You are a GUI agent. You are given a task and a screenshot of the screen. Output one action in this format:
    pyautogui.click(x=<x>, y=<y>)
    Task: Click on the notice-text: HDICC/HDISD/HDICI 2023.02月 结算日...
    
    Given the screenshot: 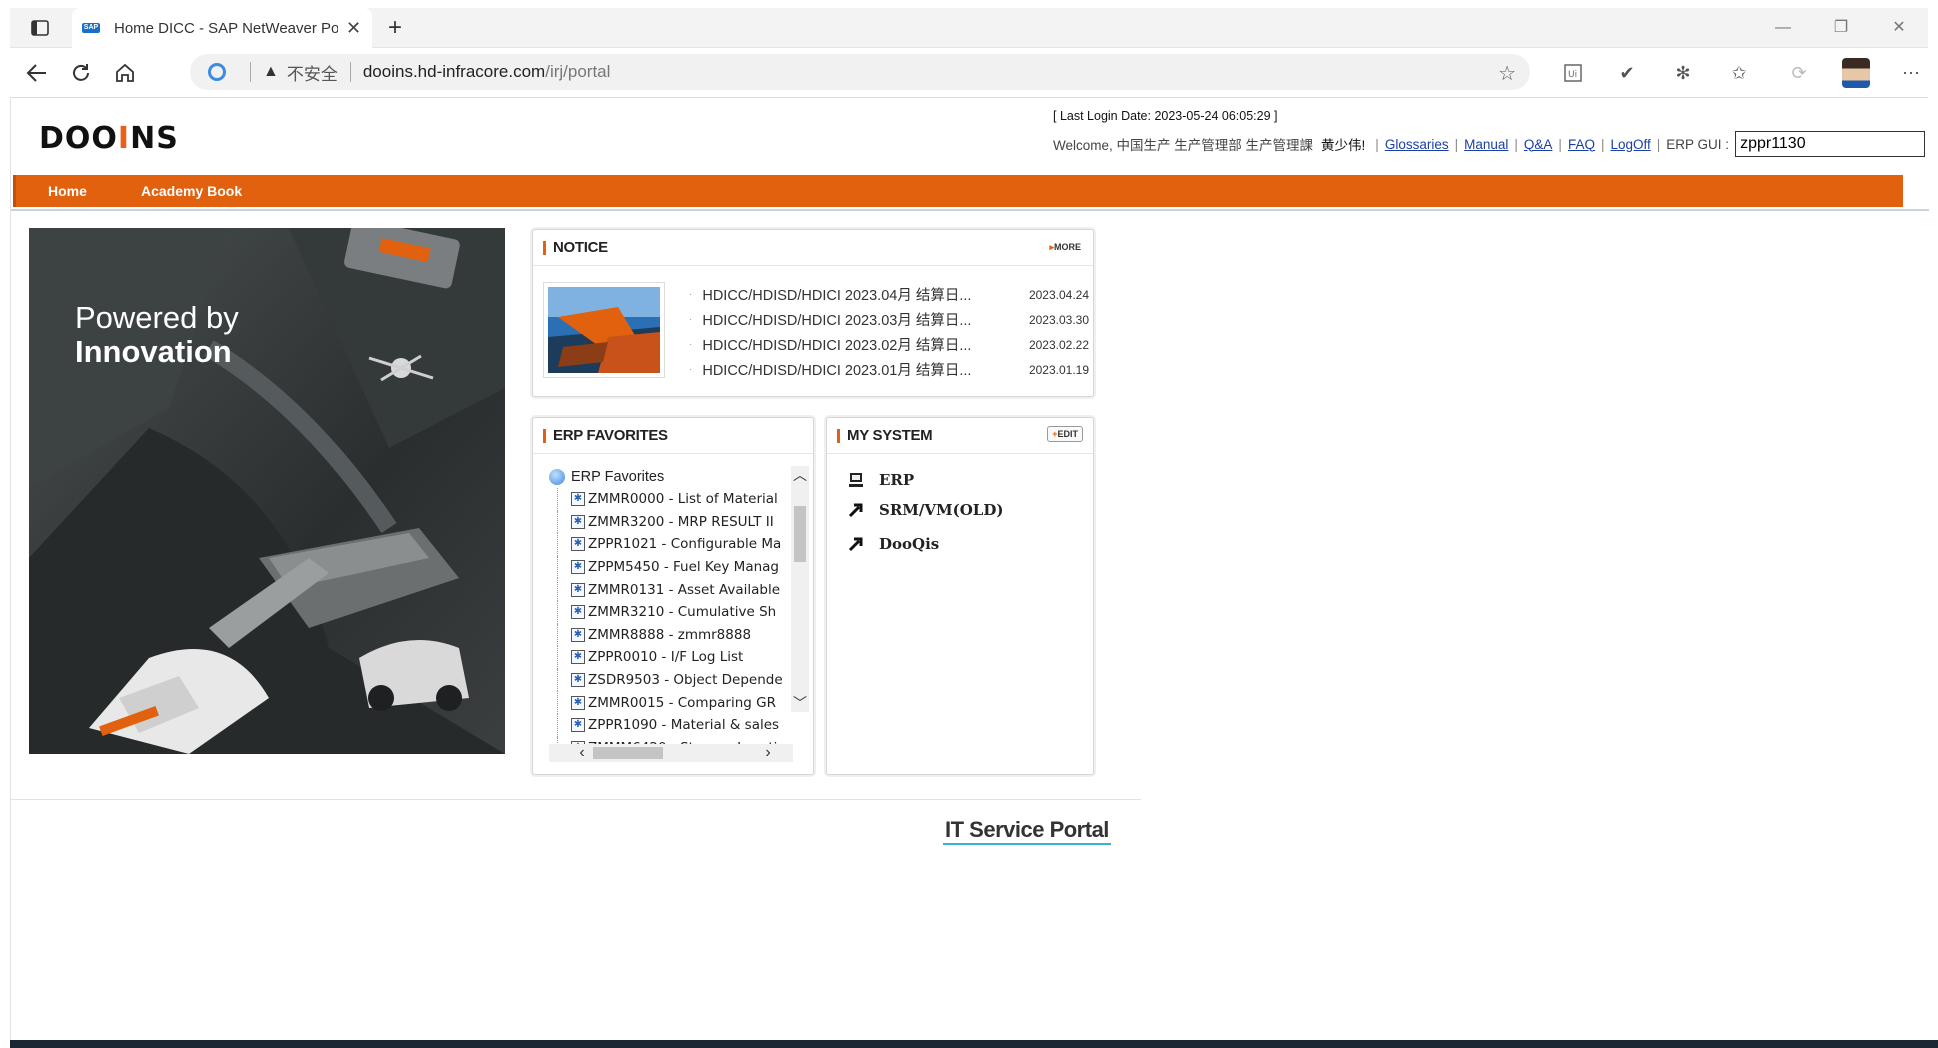 What is the action you would take?
    pyautogui.click(x=847, y=344)
    